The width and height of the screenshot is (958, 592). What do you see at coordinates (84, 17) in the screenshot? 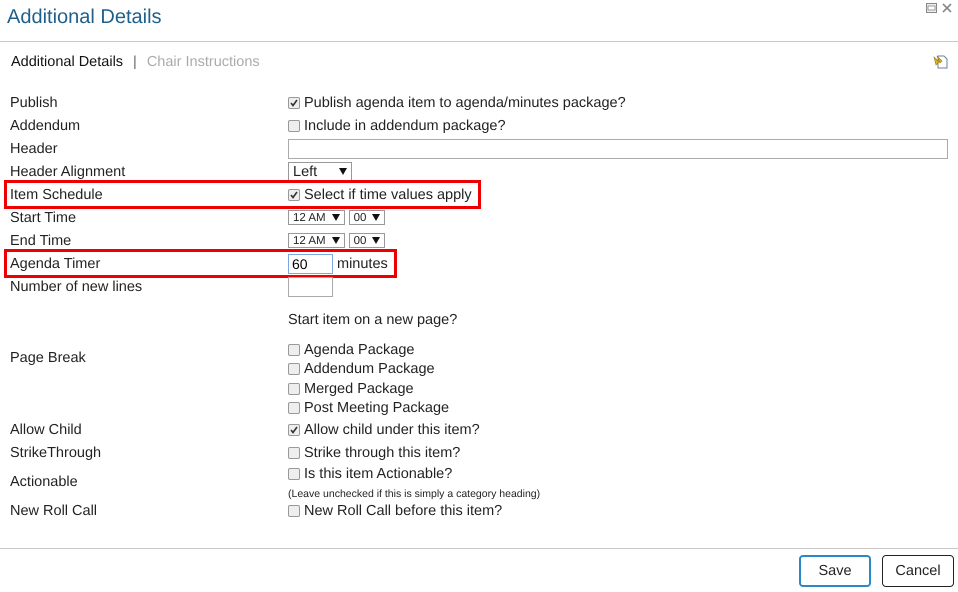
I see `window-title: Additional Details` at bounding box center [84, 17].